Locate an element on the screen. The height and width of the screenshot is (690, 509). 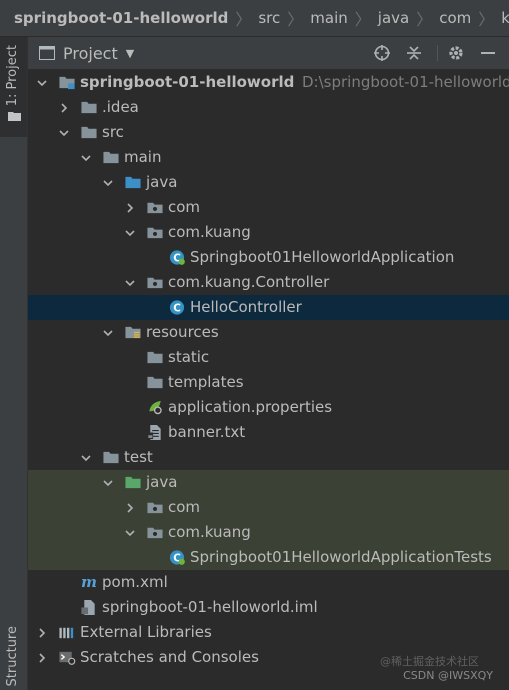
tree-item-controller-package: com.kuang.Controller is located at coordinates (268, 282).